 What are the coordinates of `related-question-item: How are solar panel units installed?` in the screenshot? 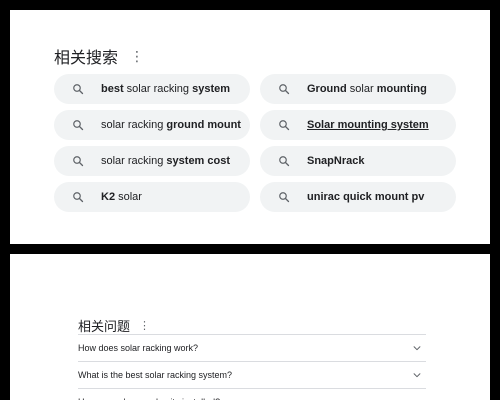 It's located at (252, 394).